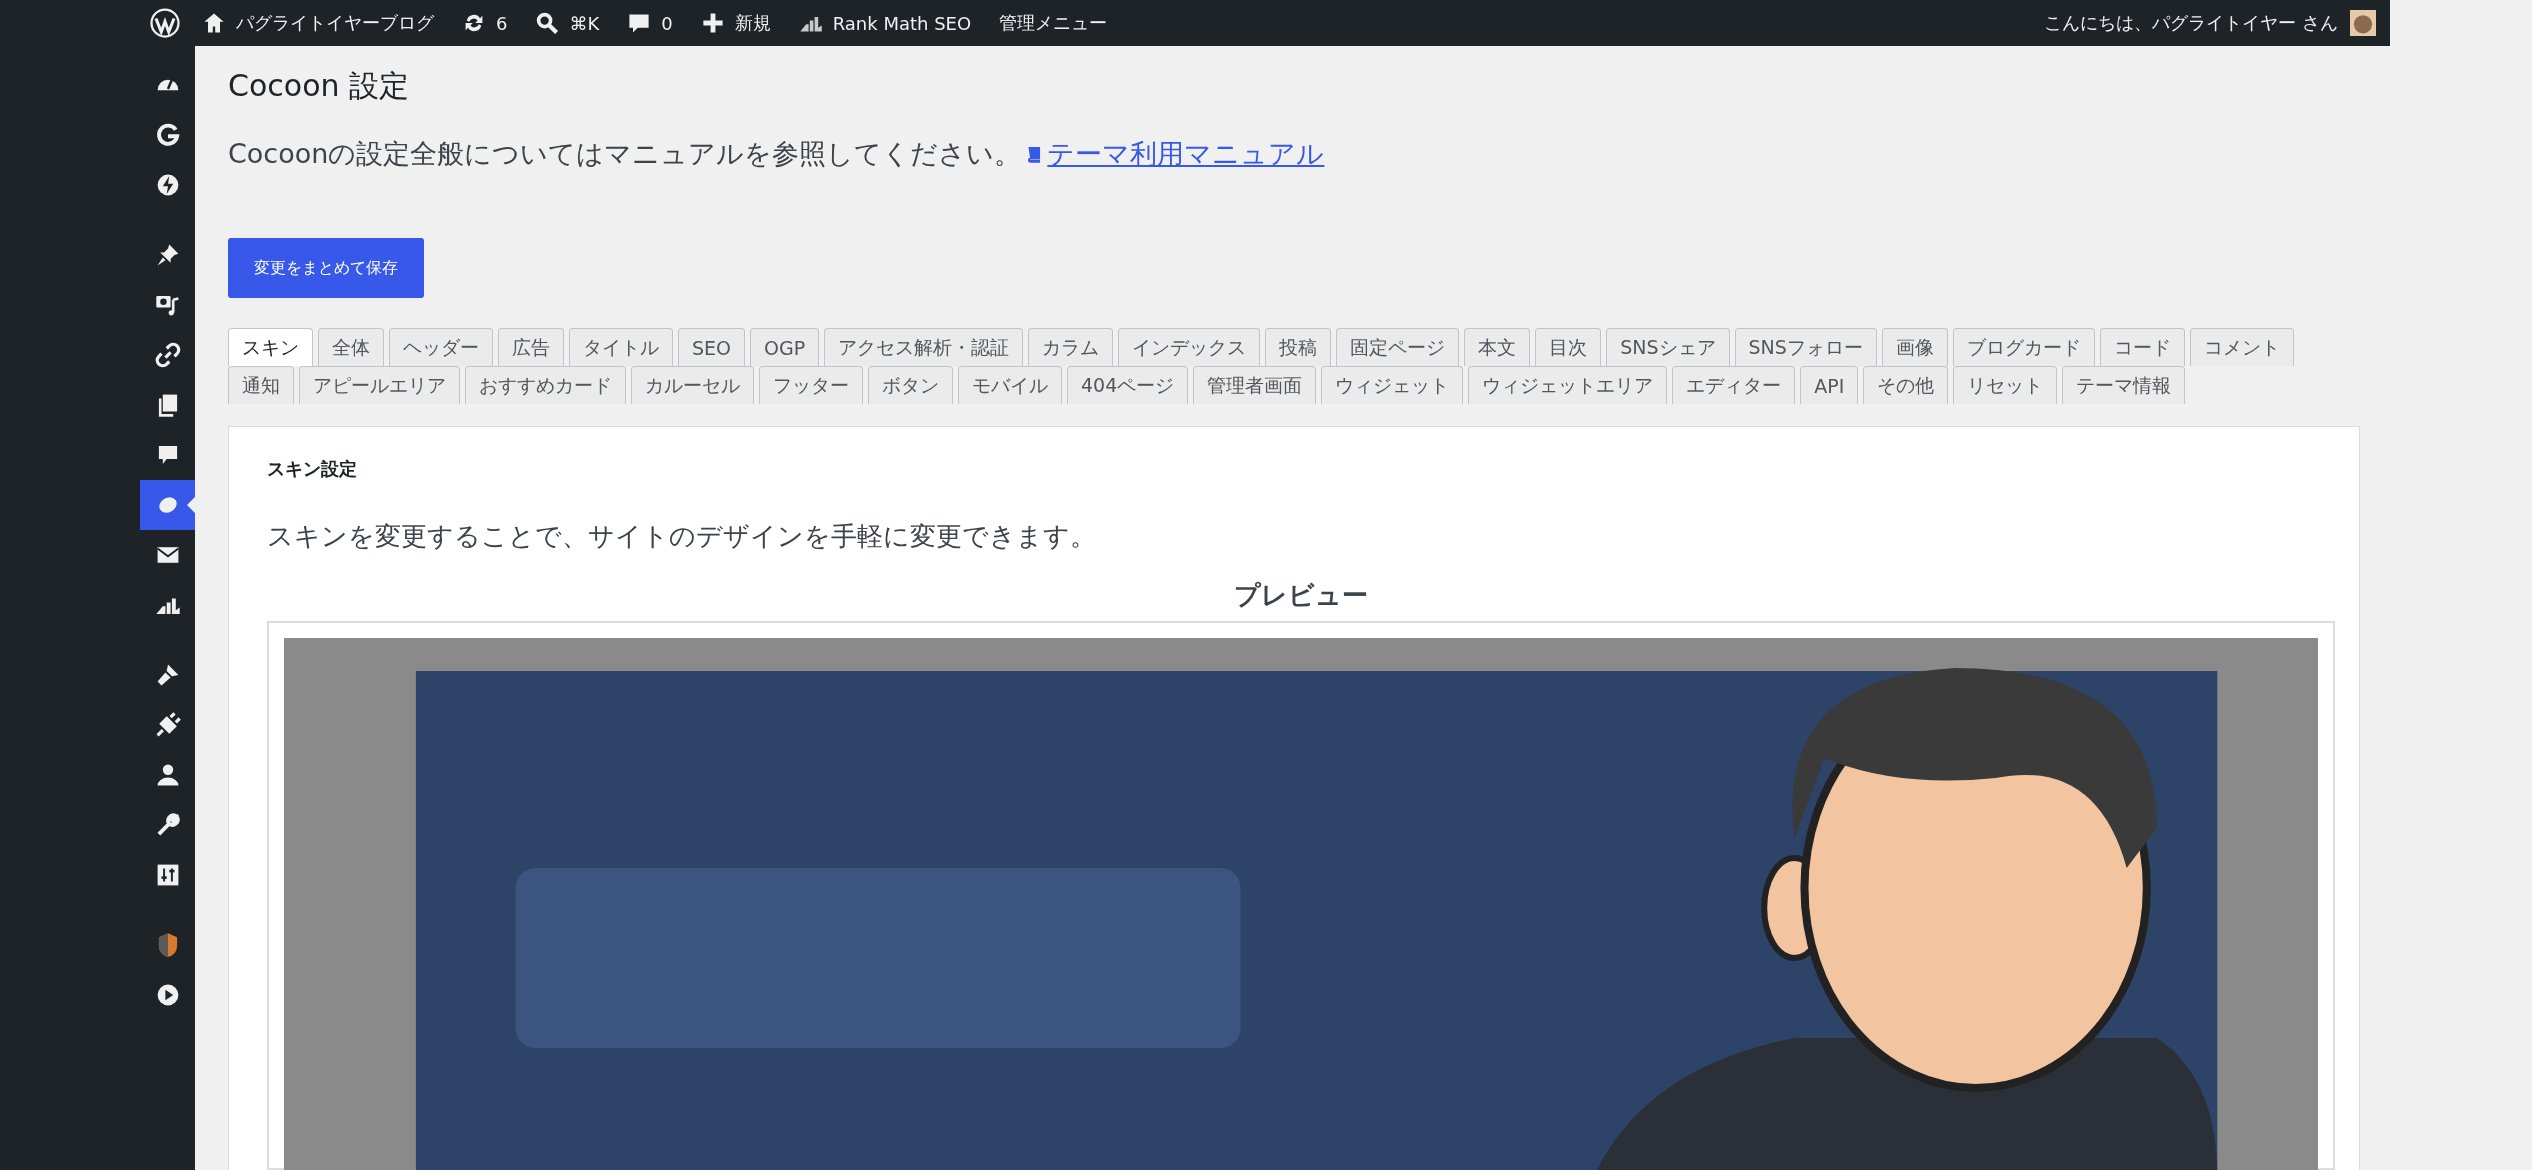 The width and height of the screenshot is (2532, 1170). What do you see at coordinates (1805, 347) in the screenshot?
I see `settings-tab: SNSフォロー` at bounding box center [1805, 347].